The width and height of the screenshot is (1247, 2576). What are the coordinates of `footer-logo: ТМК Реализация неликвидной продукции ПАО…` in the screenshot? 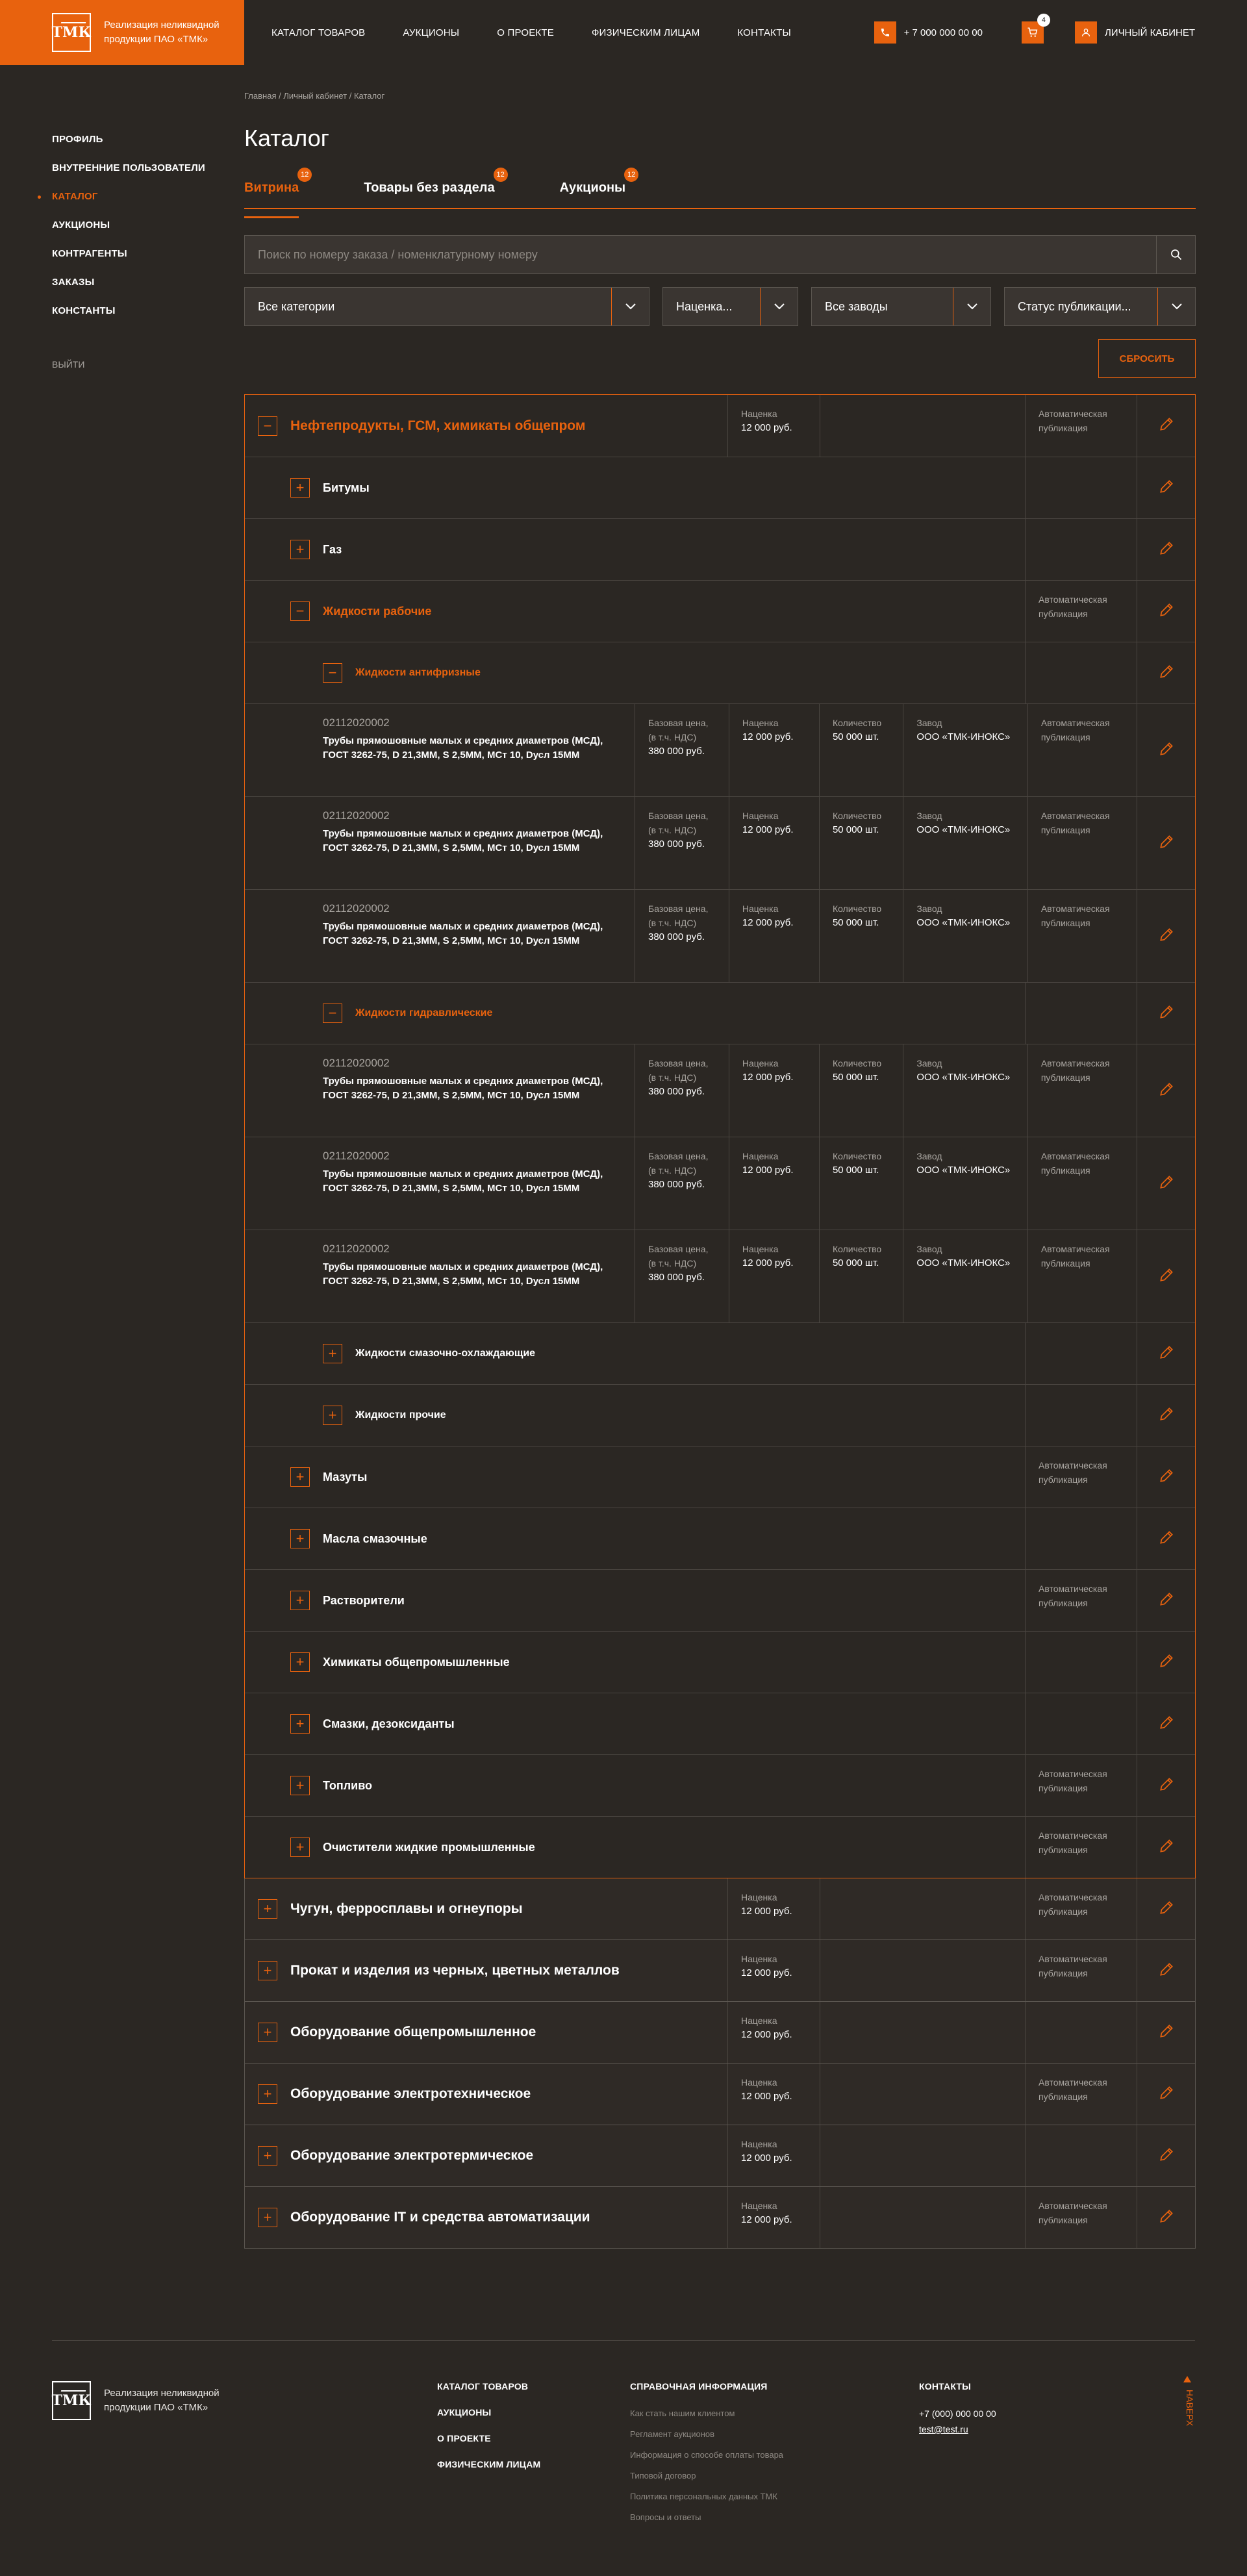 It's located at (143, 2400).